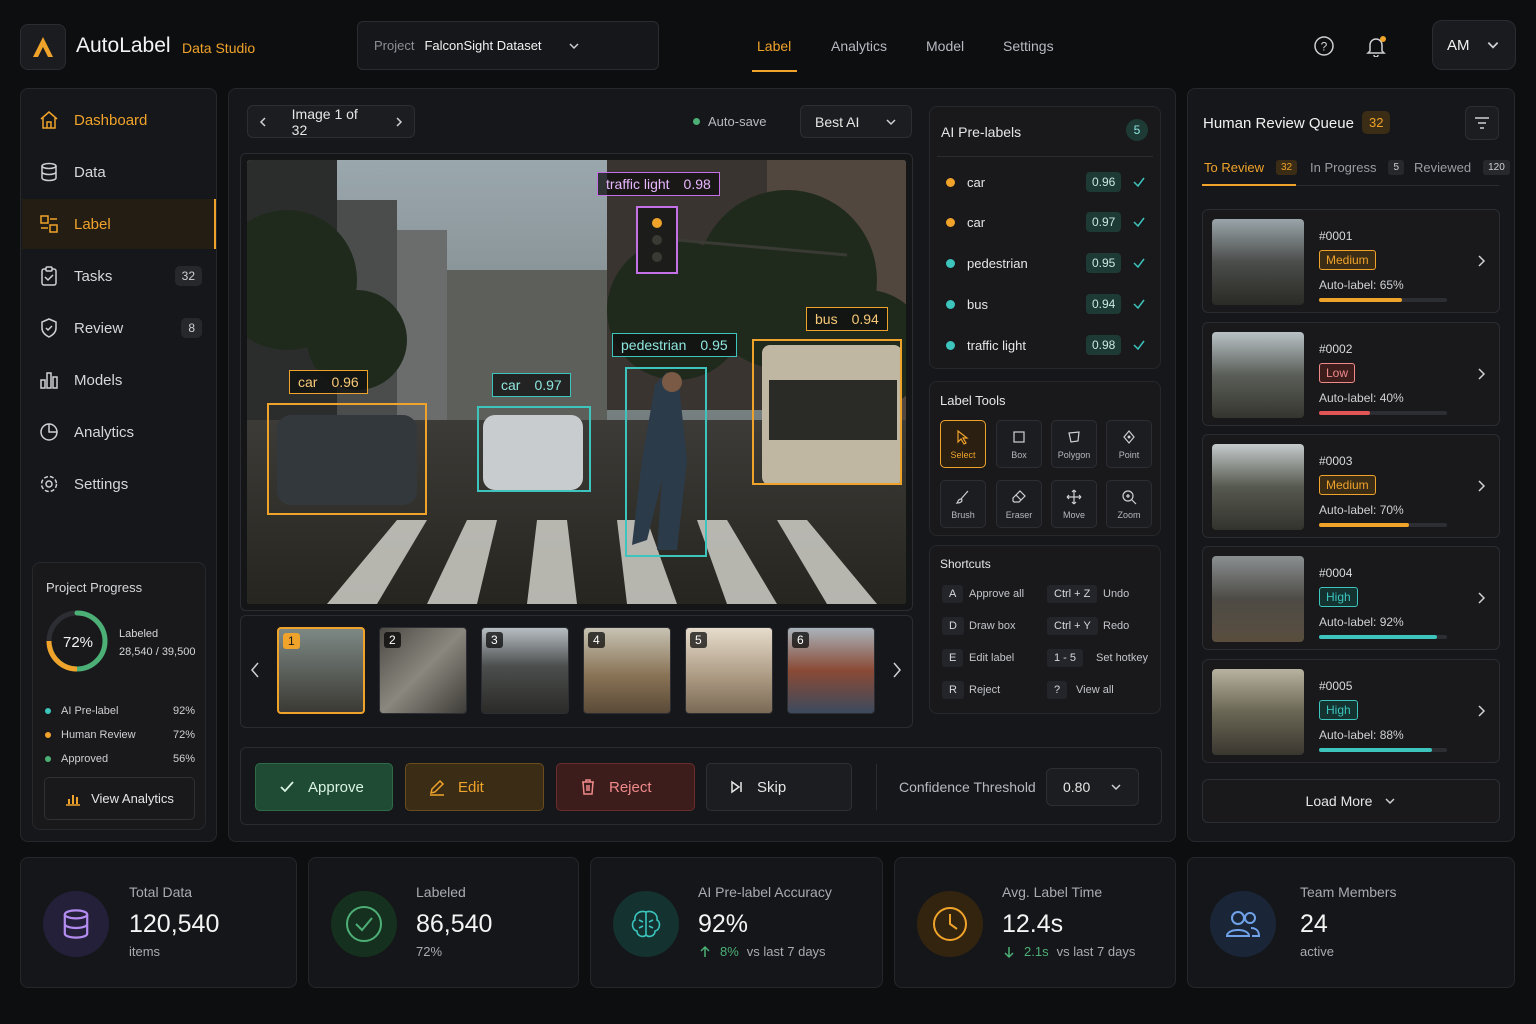 The width and height of the screenshot is (1536, 1024). I want to click on edit-button: Edit, so click(474, 787).